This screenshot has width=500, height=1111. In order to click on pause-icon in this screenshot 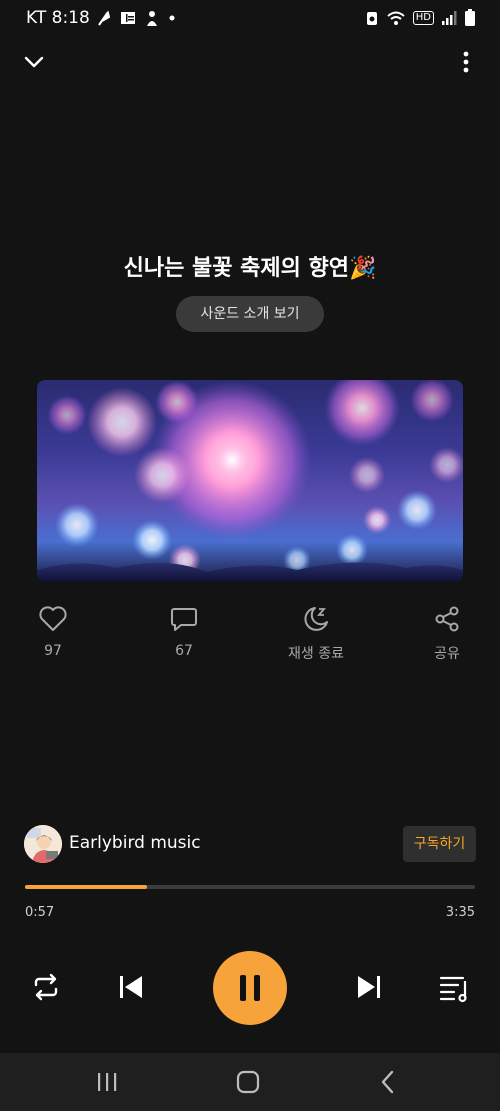, I will do `click(250, 988)`.